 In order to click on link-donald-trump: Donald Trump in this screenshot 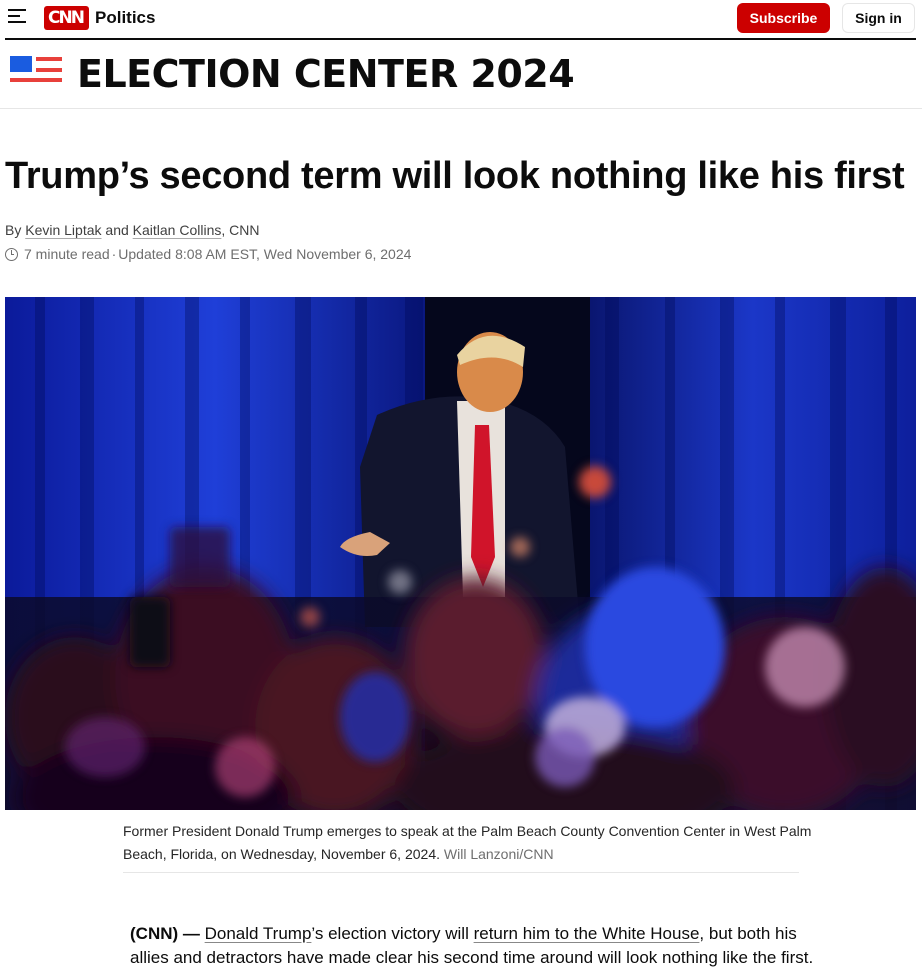, I will do `click(258, 933)`.